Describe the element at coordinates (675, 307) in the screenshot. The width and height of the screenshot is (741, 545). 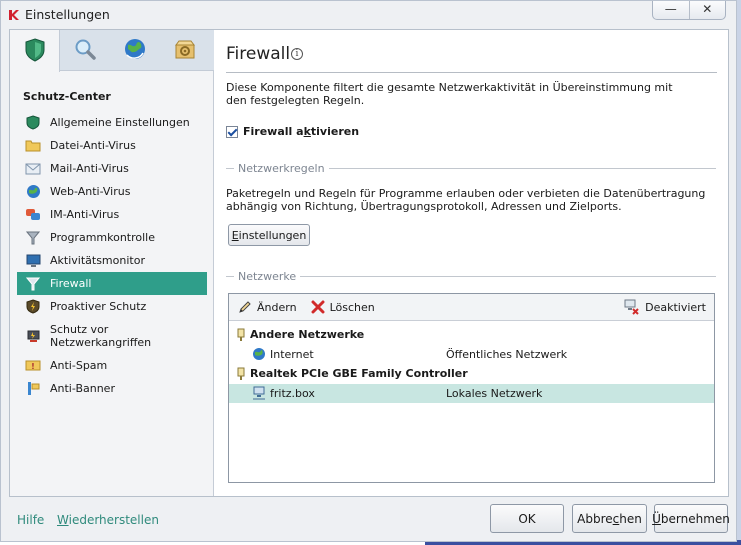
I see `deactivated-label: Deaktiviert` at that location.